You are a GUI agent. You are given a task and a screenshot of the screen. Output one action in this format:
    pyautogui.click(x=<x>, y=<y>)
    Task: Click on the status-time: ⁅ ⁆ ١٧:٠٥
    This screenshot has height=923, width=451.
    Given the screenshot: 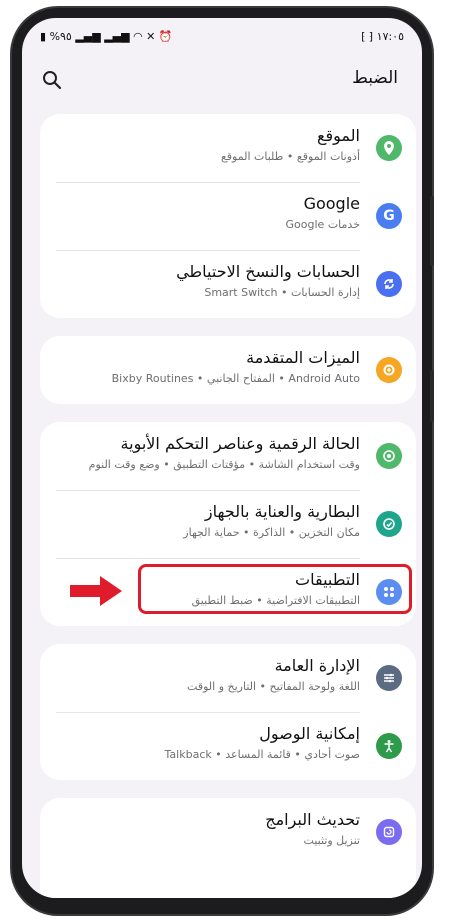 What is the action you would take?
    pyautogui.click(x=382, y=36)
    